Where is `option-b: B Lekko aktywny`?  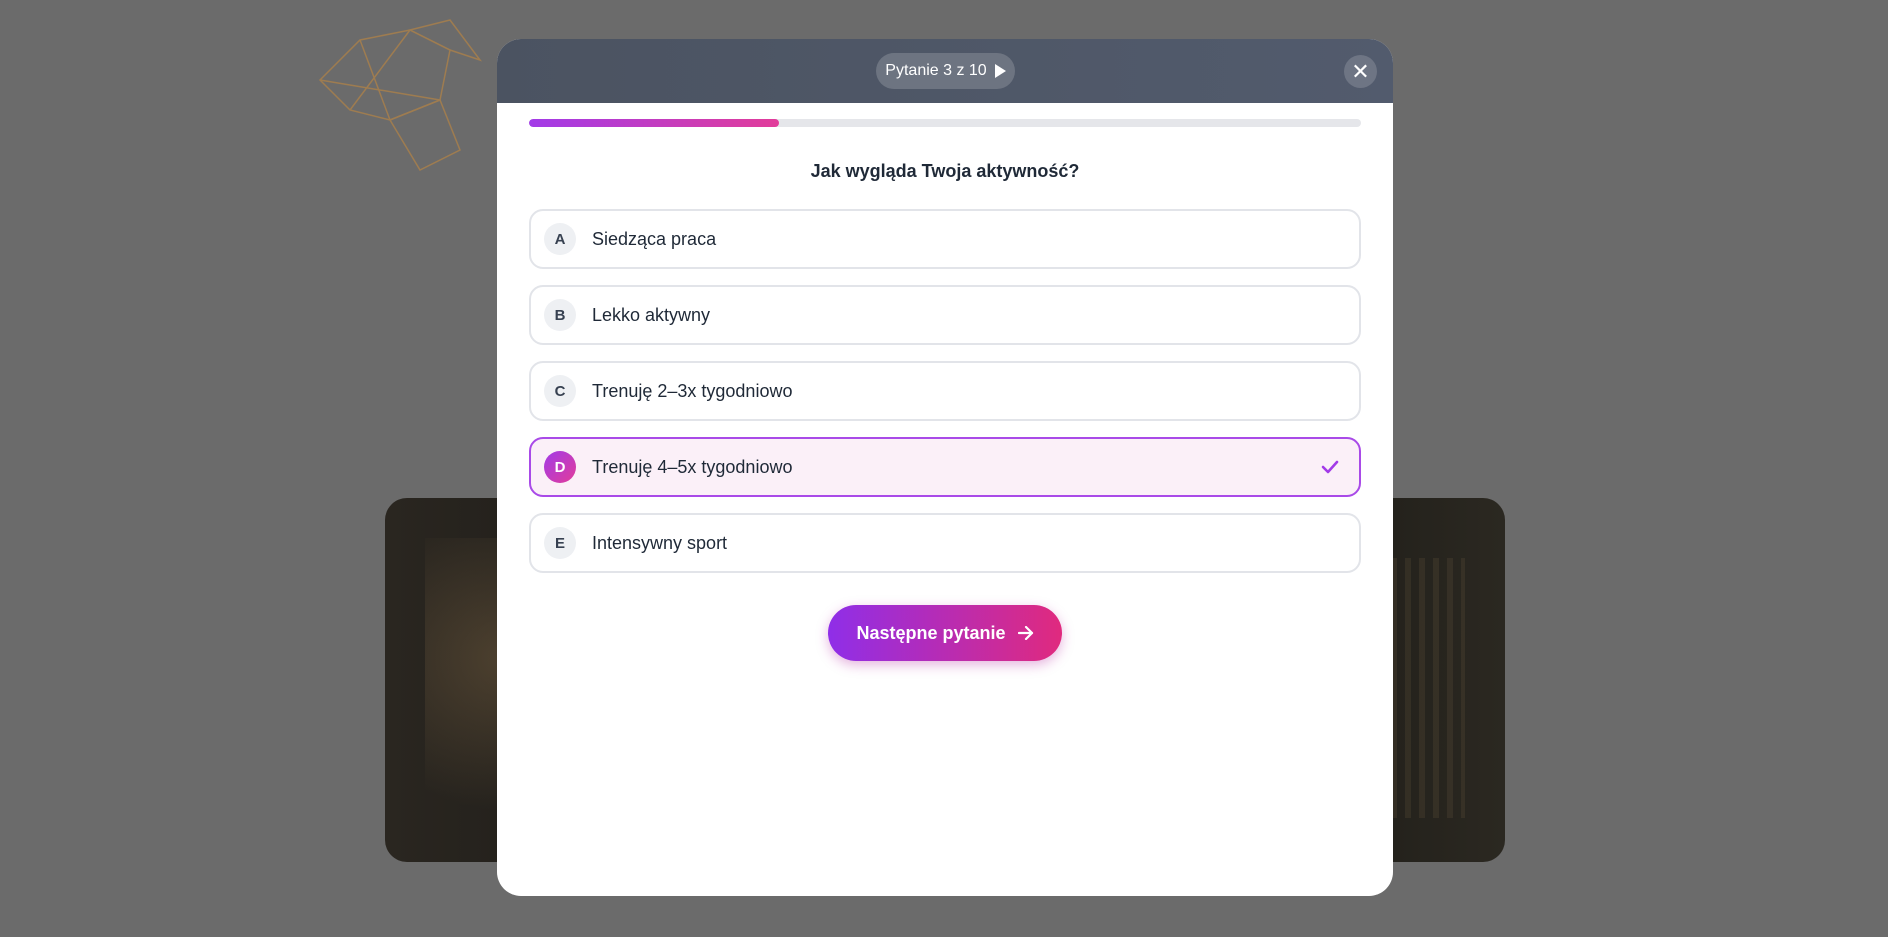
option-b: B Lekko aktywny is located at coordinates (945, 315).